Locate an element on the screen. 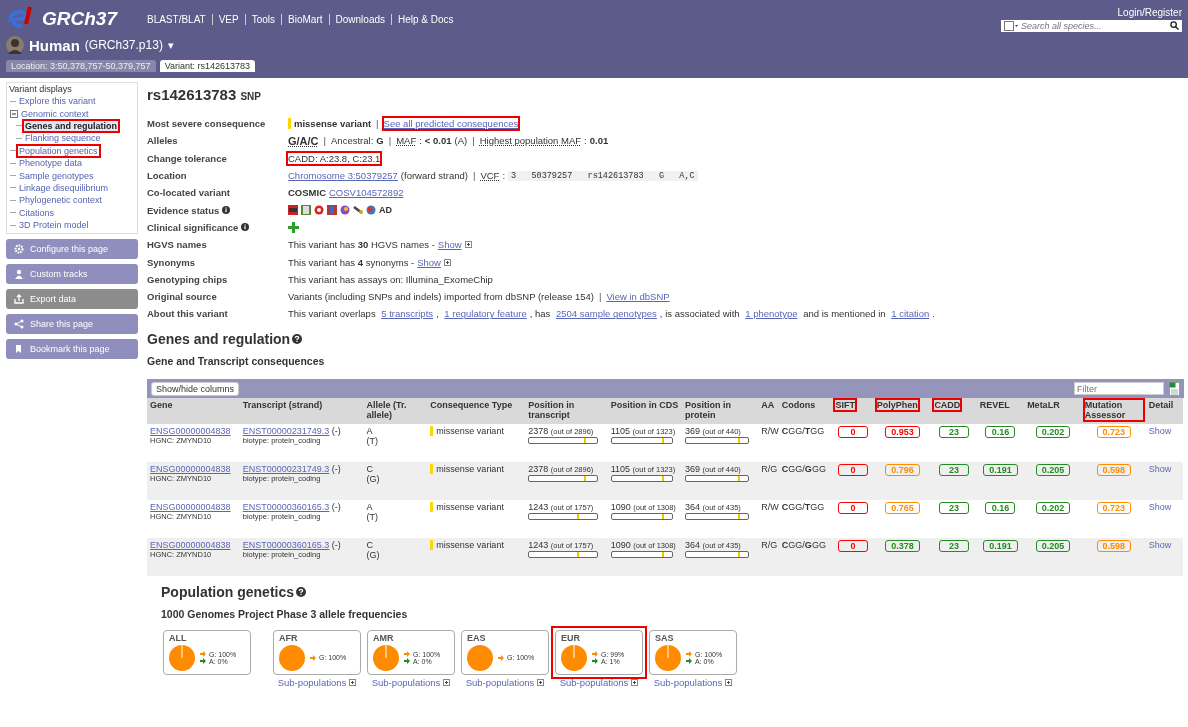 The width and height of the screenshot is (1188, 727). species-menu-icon is located at coordinates (1011, 25).